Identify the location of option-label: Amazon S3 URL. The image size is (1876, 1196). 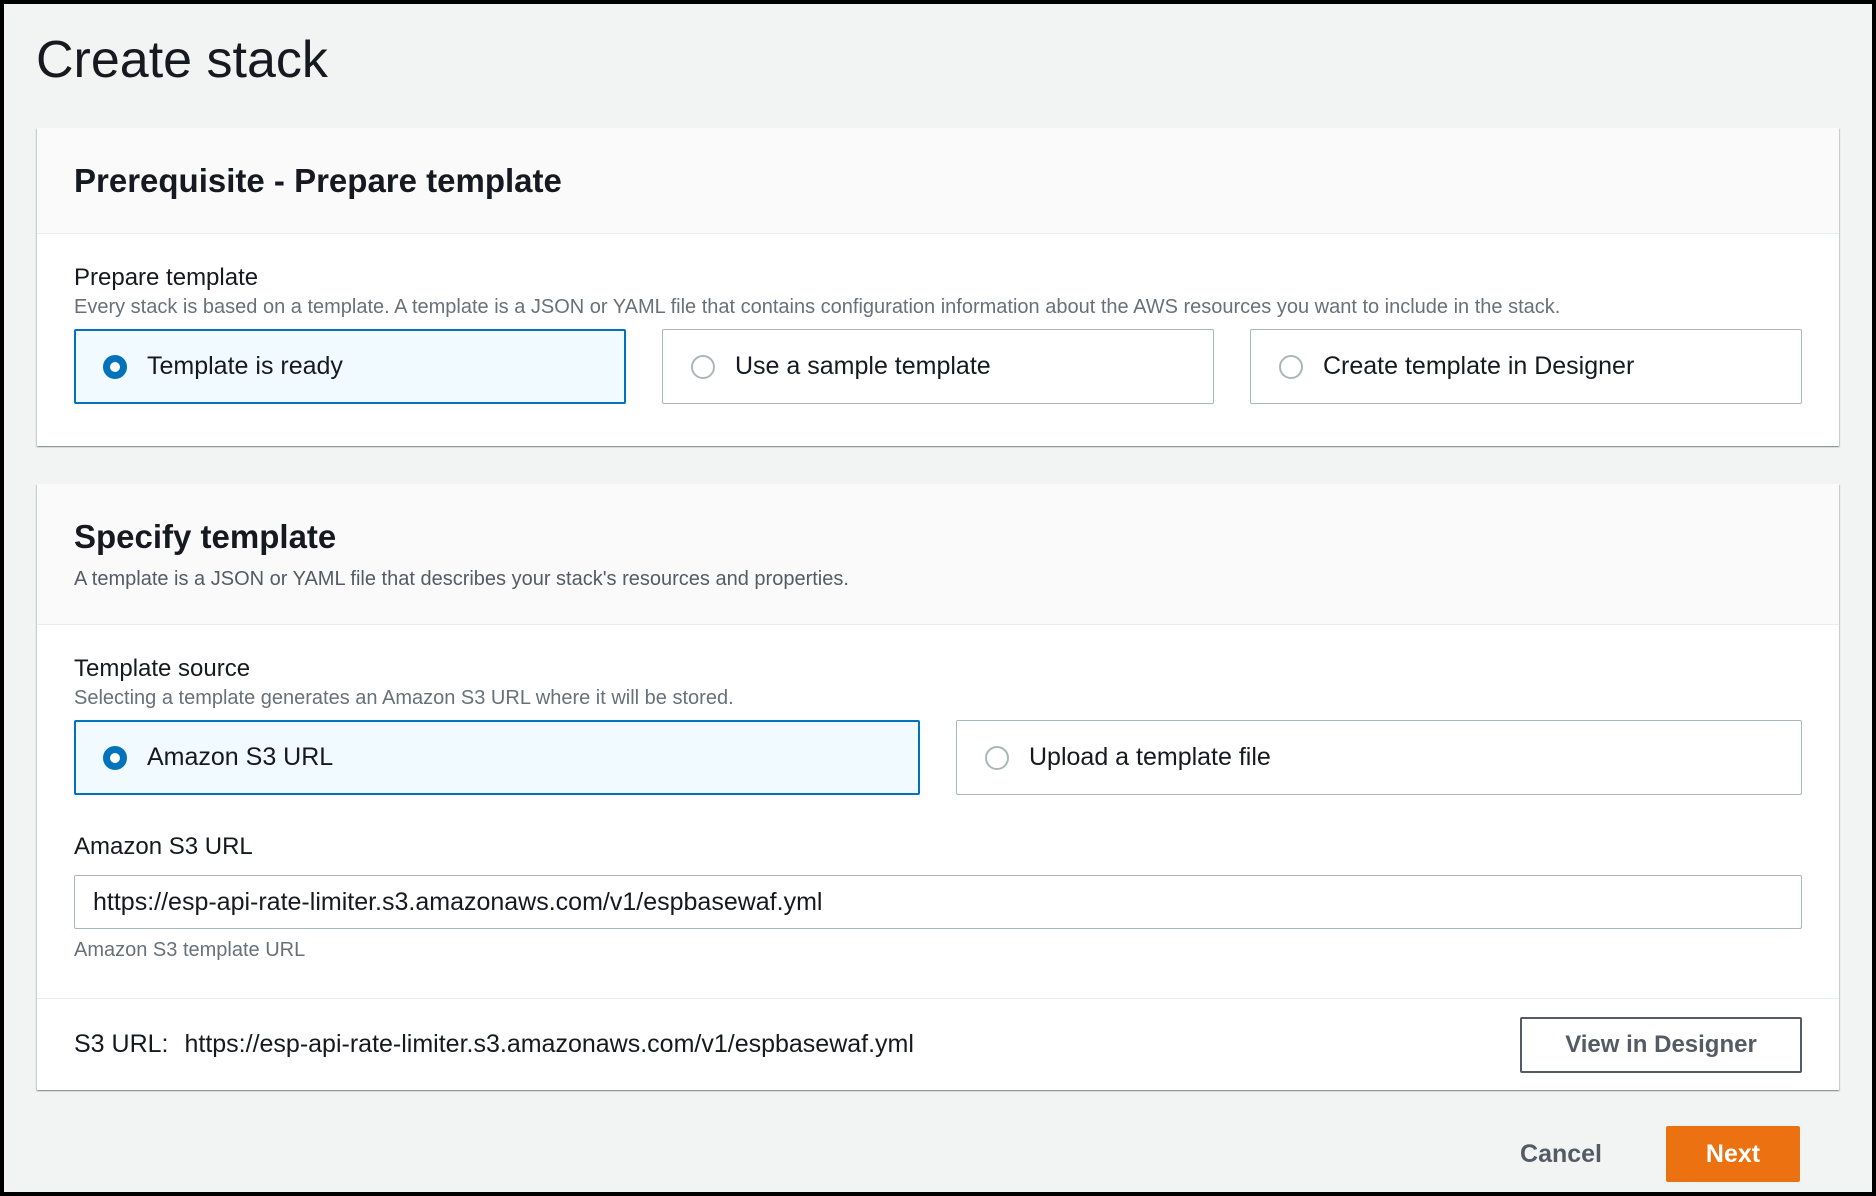
(240, 757).